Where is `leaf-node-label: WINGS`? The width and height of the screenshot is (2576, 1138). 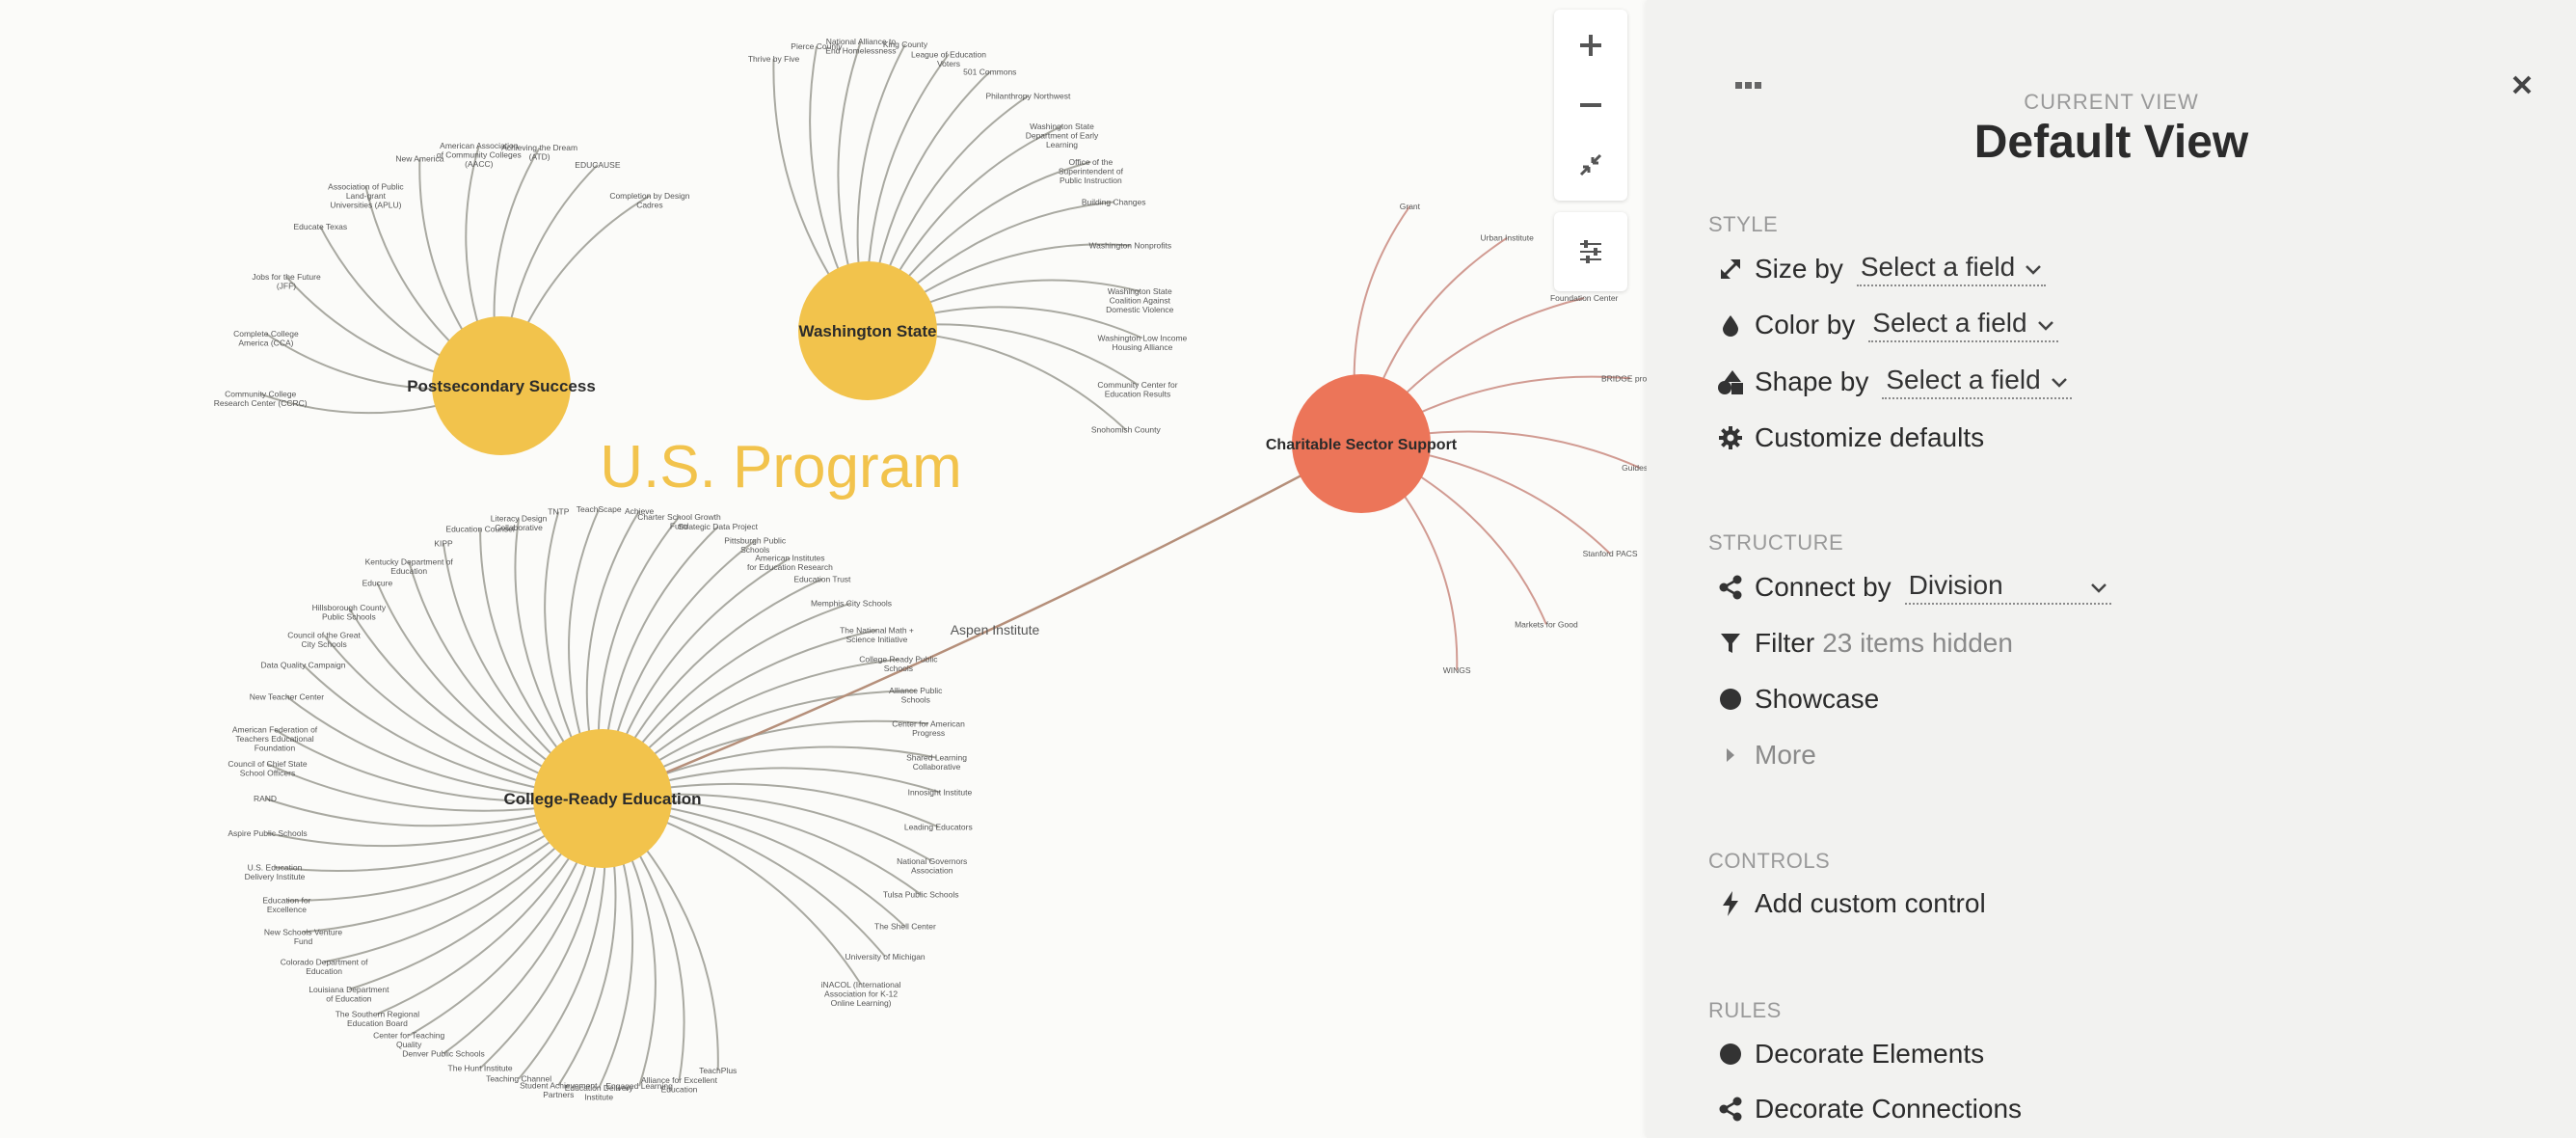
leaf-node-label: WINGS is located at coordinates (1457, 670).